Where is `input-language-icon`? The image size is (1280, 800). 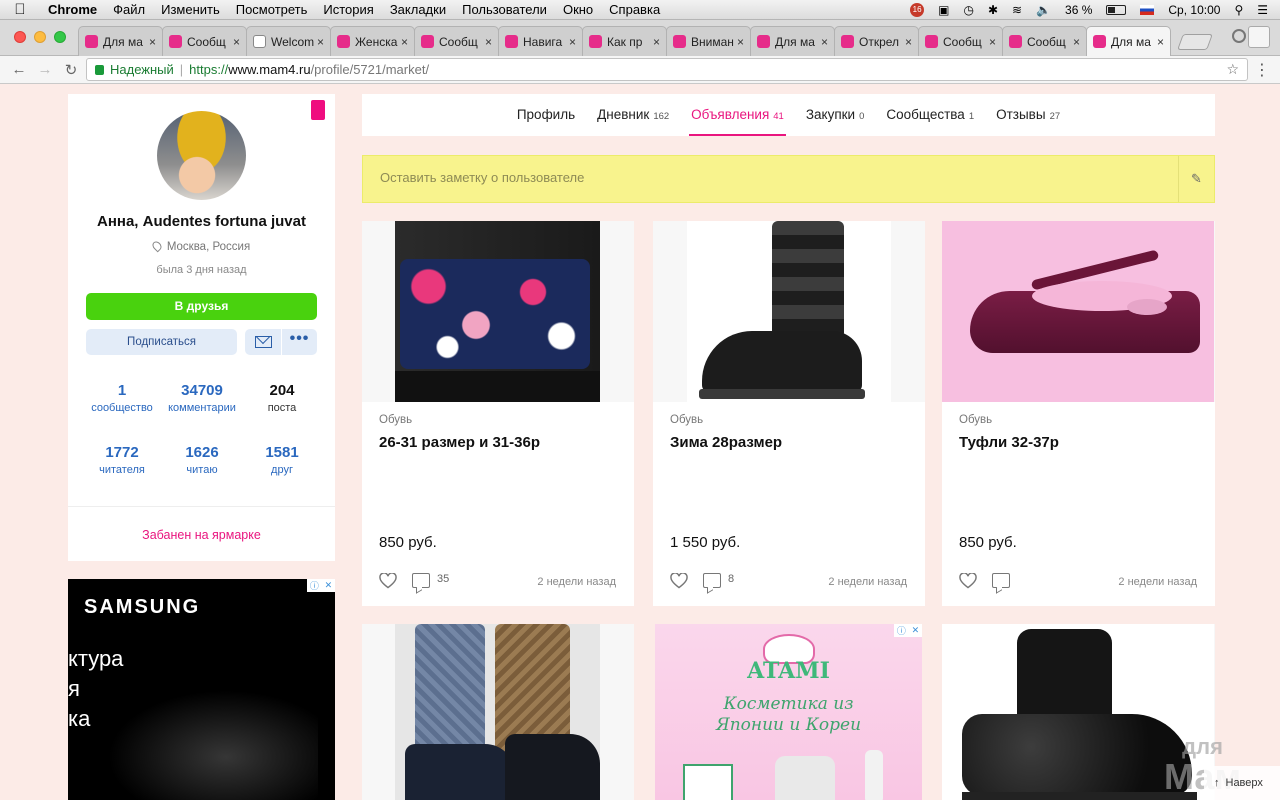 input-language-icon is located at coordinates (1147, 9).